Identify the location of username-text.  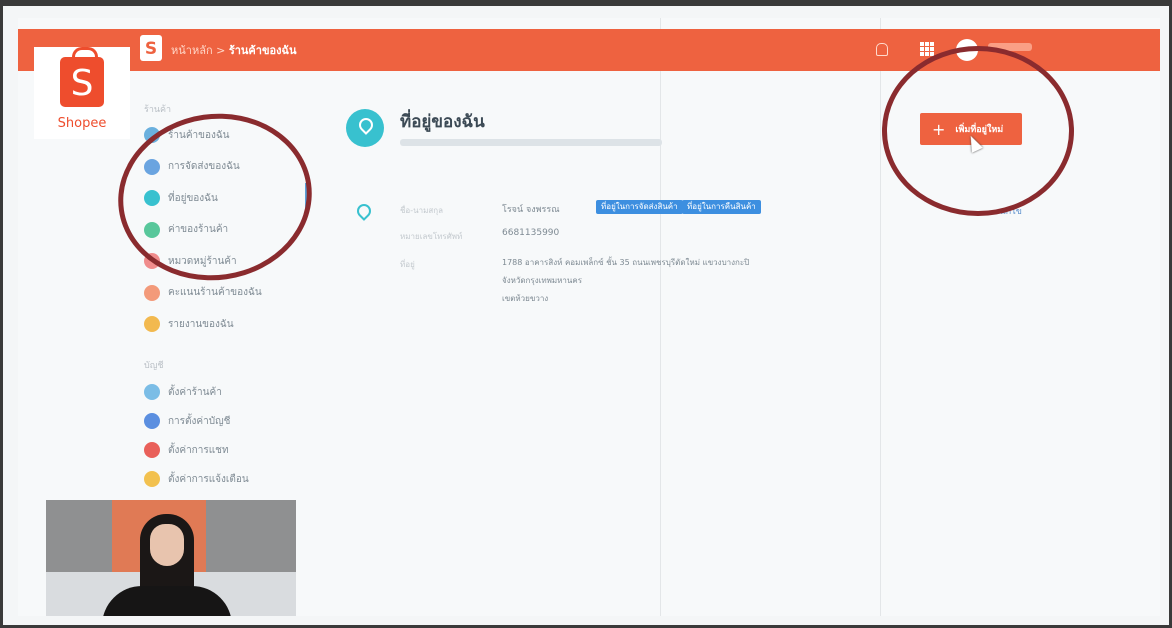
(1010, 47).